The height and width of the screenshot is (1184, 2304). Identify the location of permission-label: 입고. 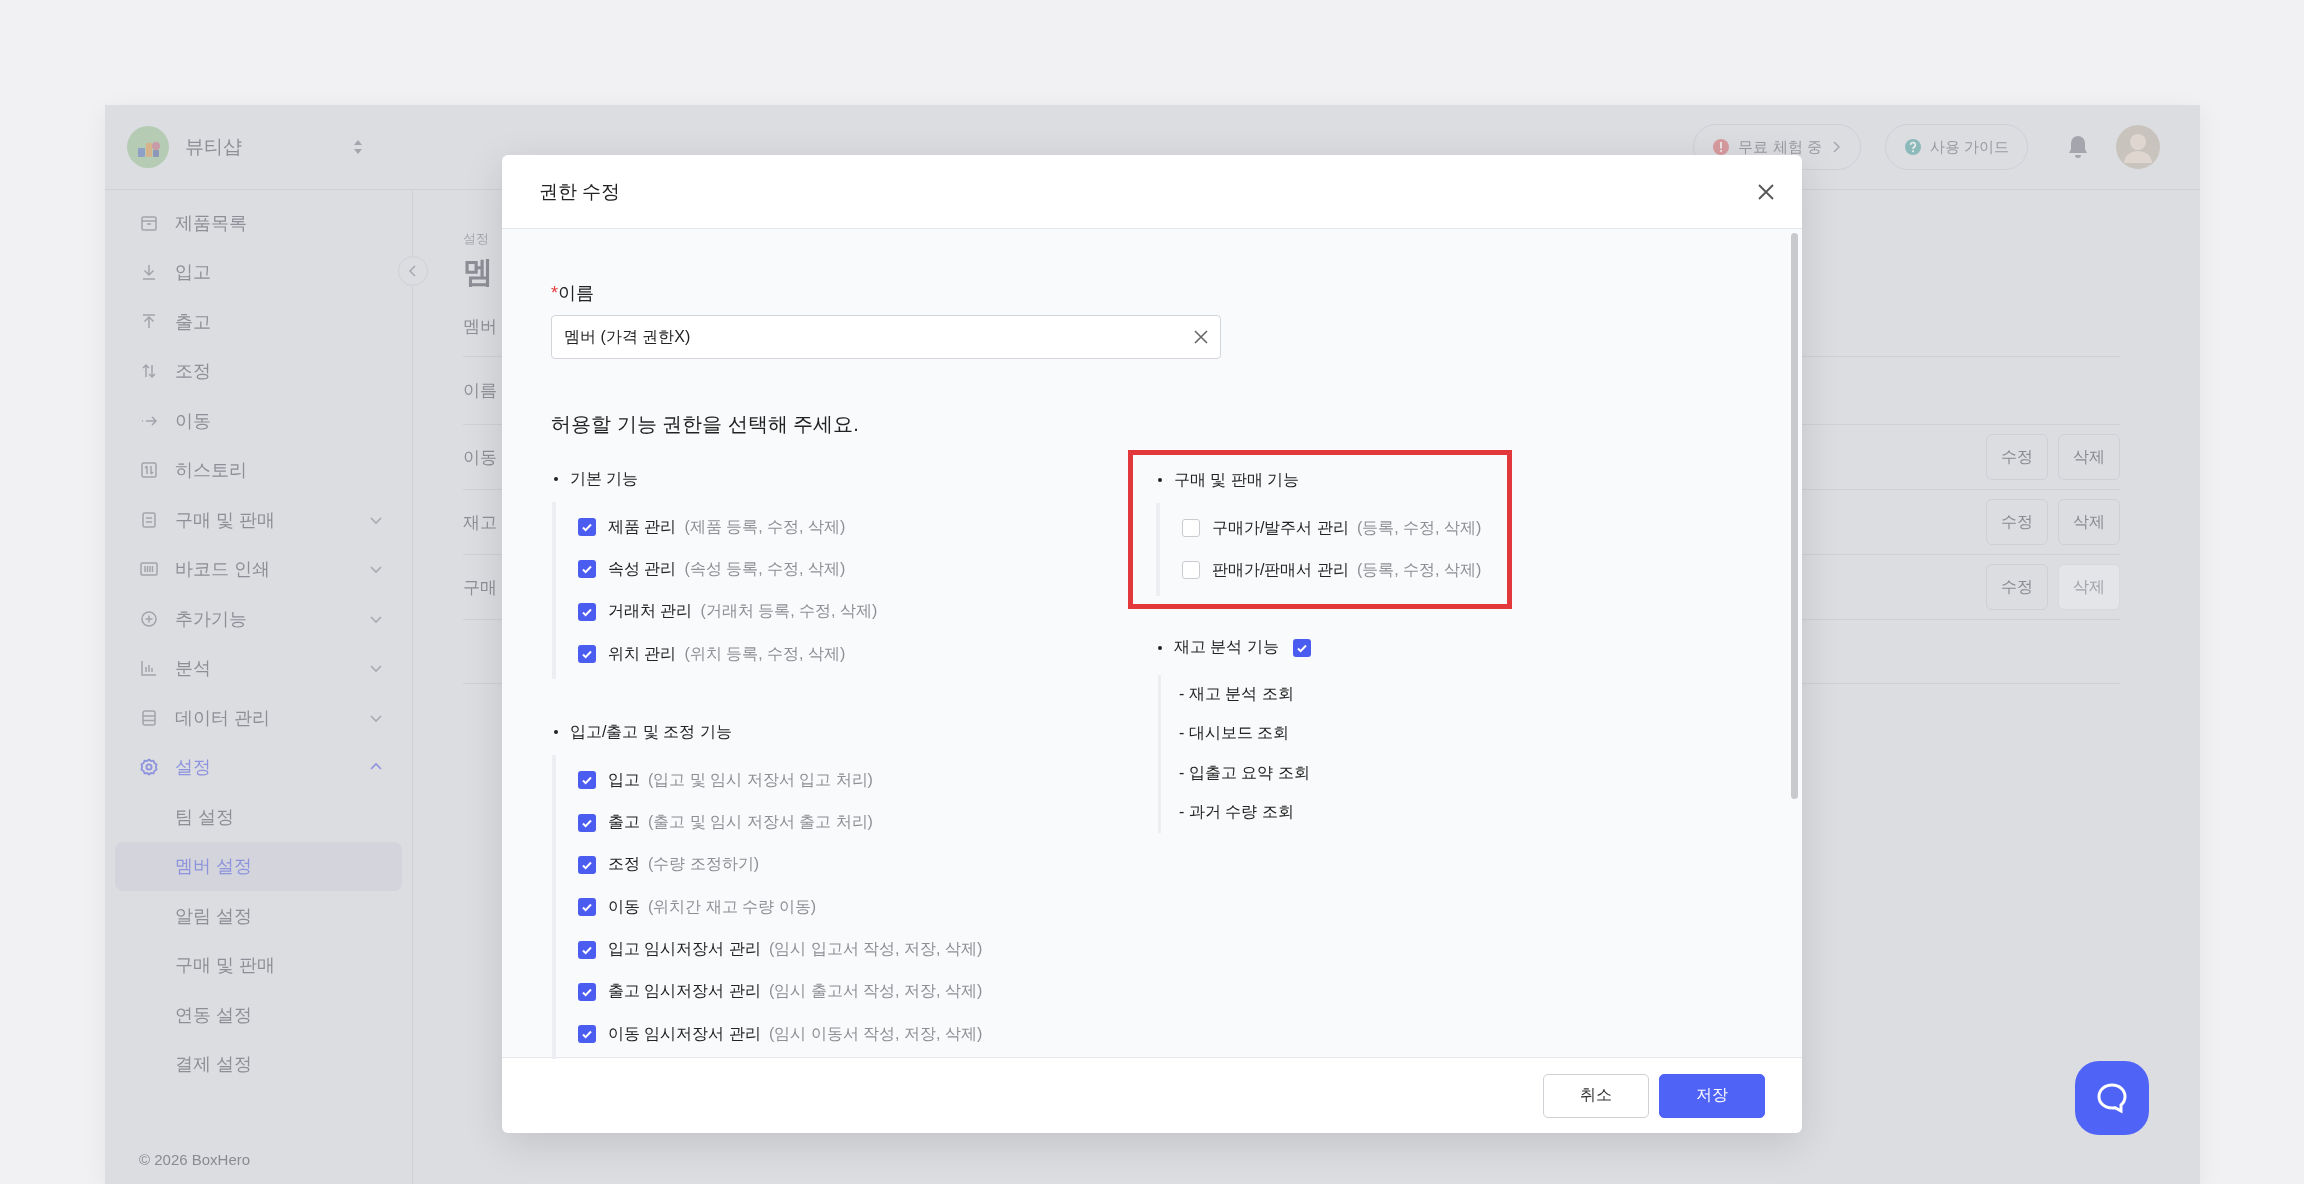
(624, 779).